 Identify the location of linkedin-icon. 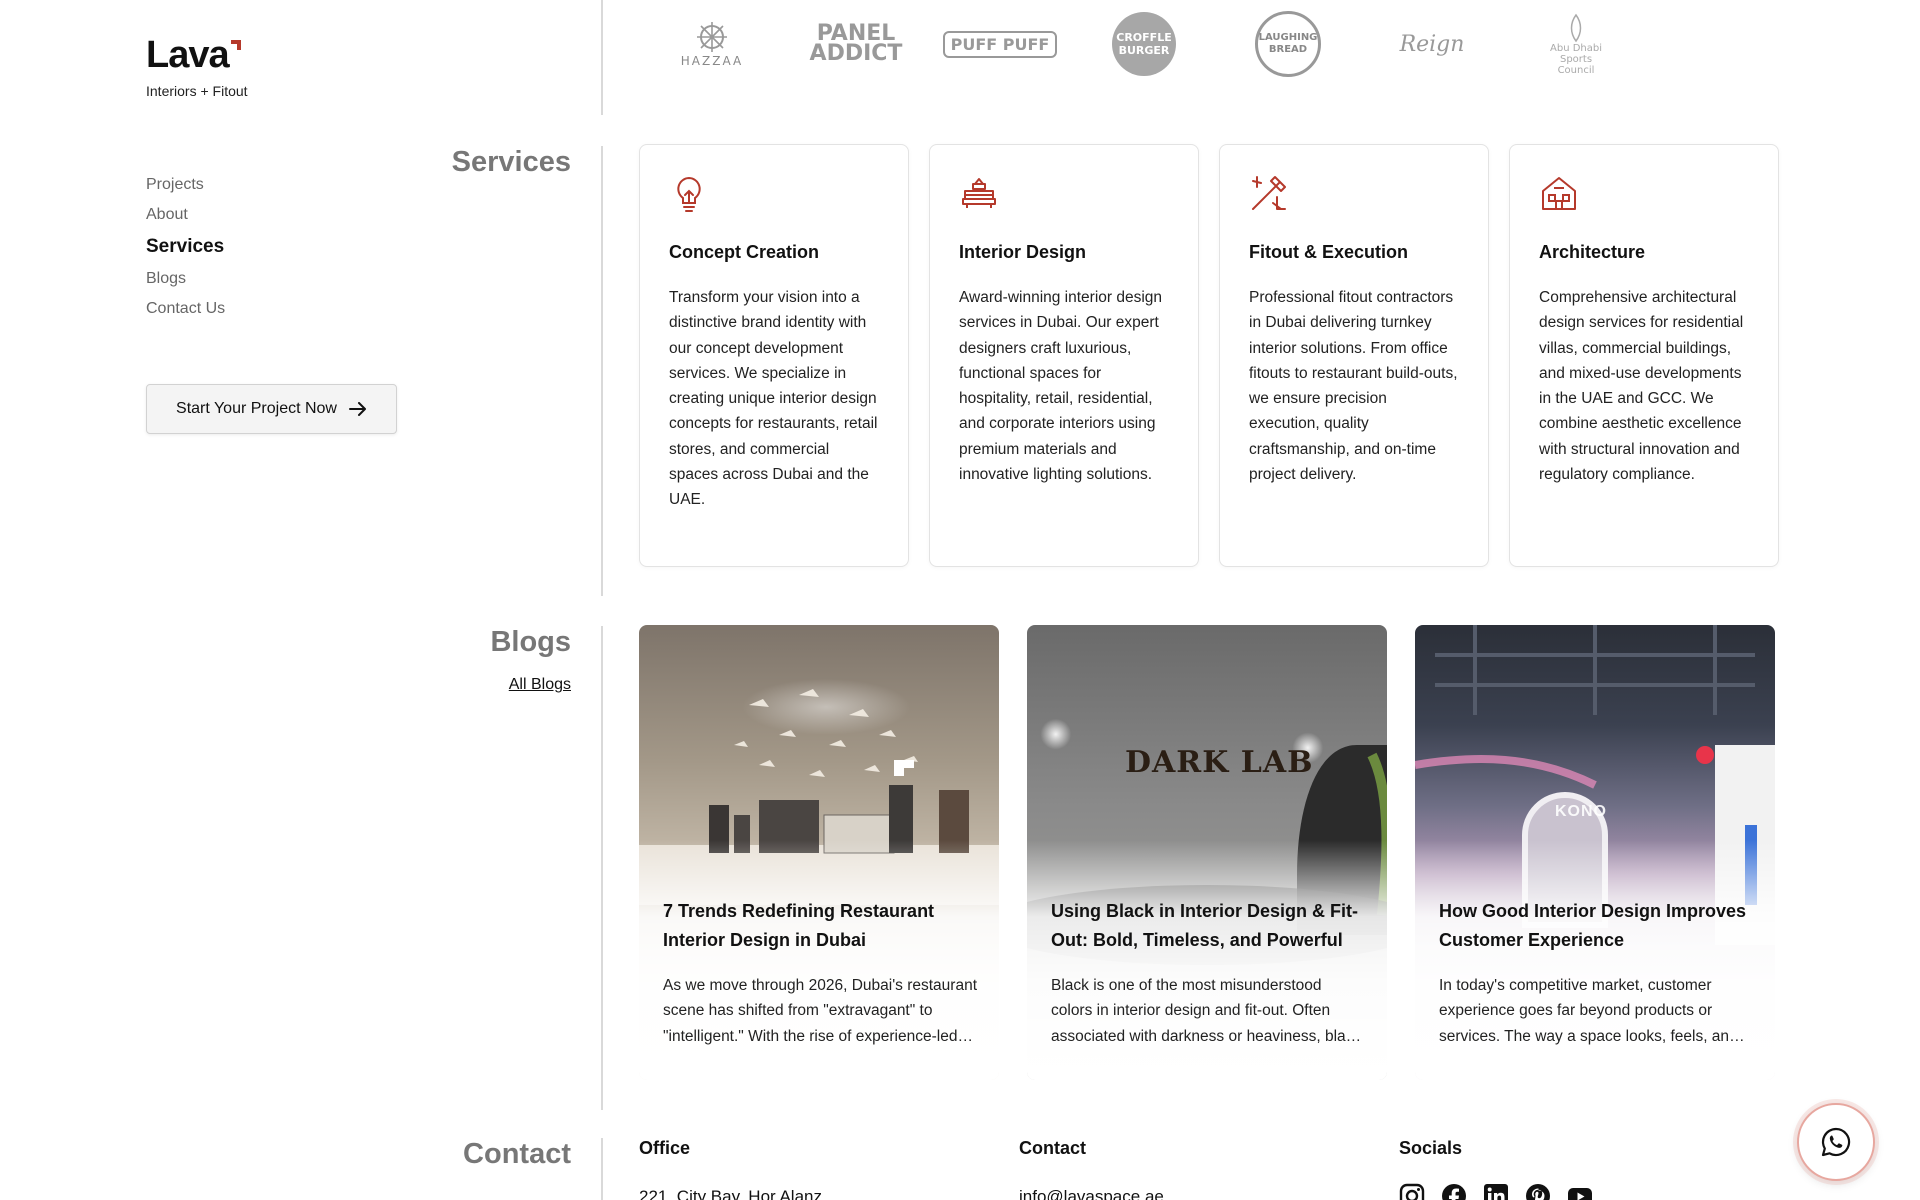
(1496, 1191).